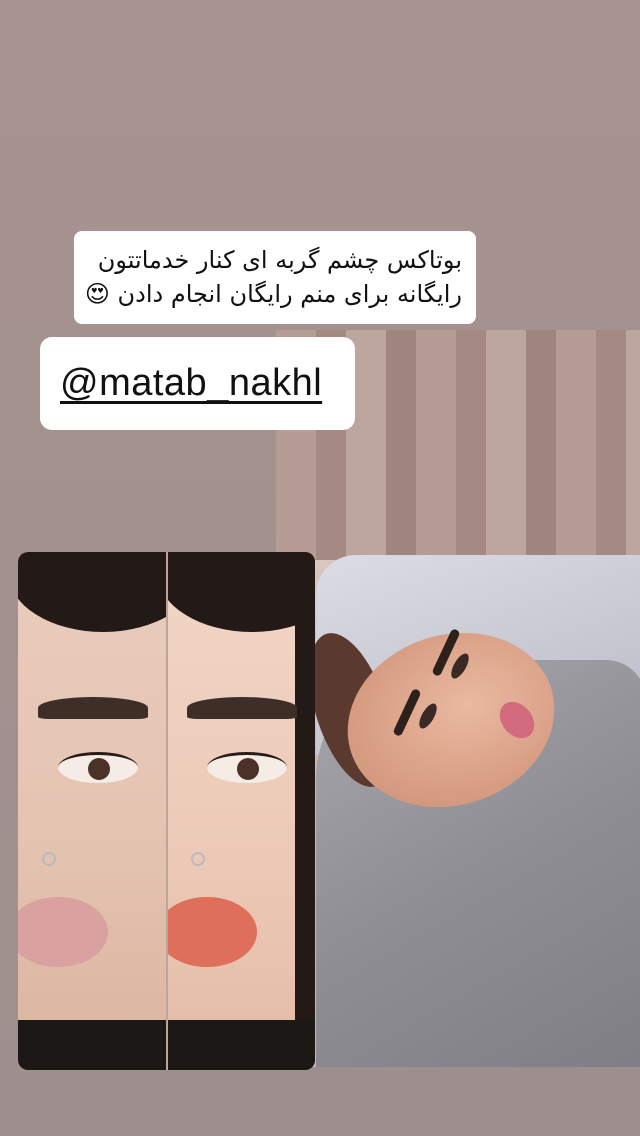 The image size is (640, 1136). I want to click on after-half, so click(240, 811).